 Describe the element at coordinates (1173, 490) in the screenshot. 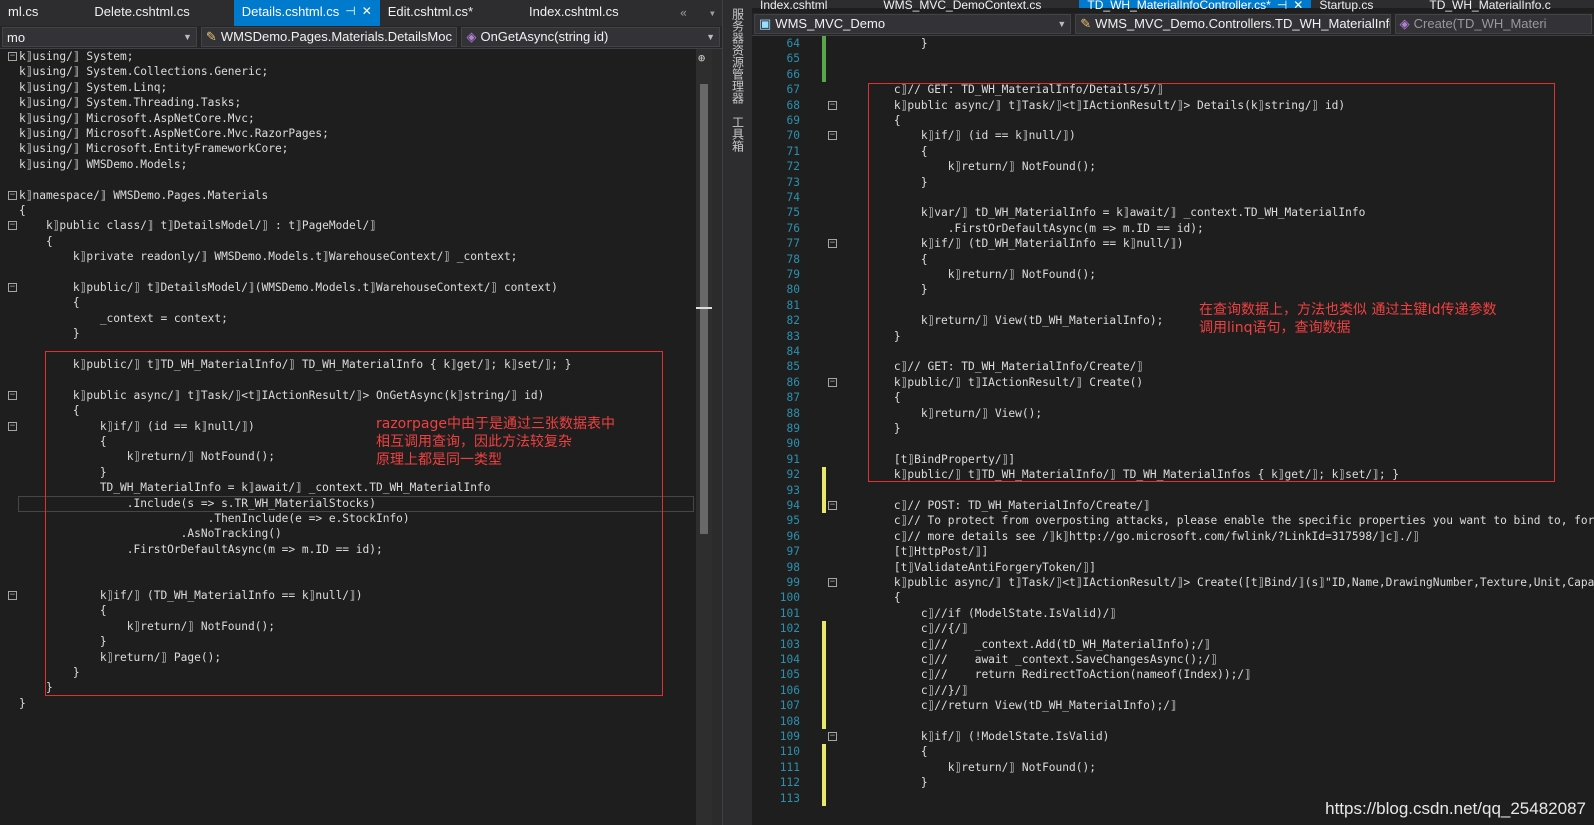

I see `code-line: 93` at that location.